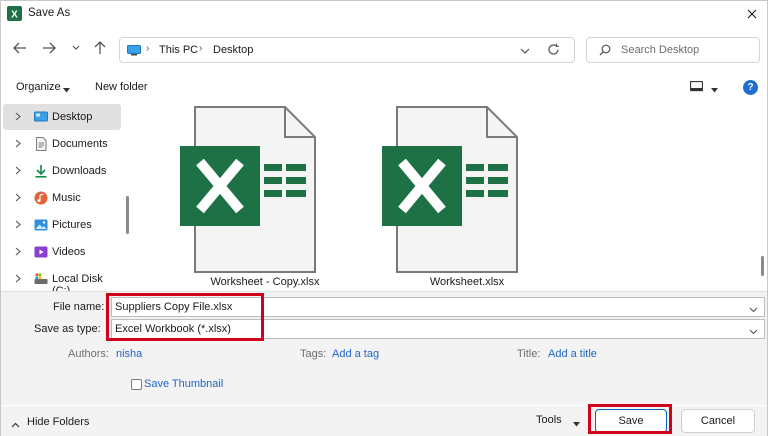  I want to click on sidebar-item-label: Videos, so click(69, 252).